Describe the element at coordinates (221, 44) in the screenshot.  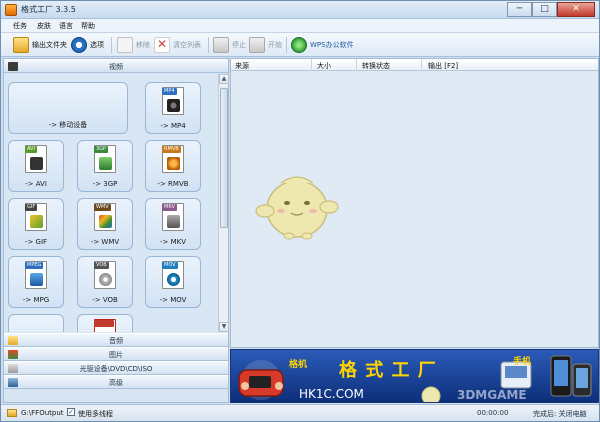
I see `stop-icon` at that location.